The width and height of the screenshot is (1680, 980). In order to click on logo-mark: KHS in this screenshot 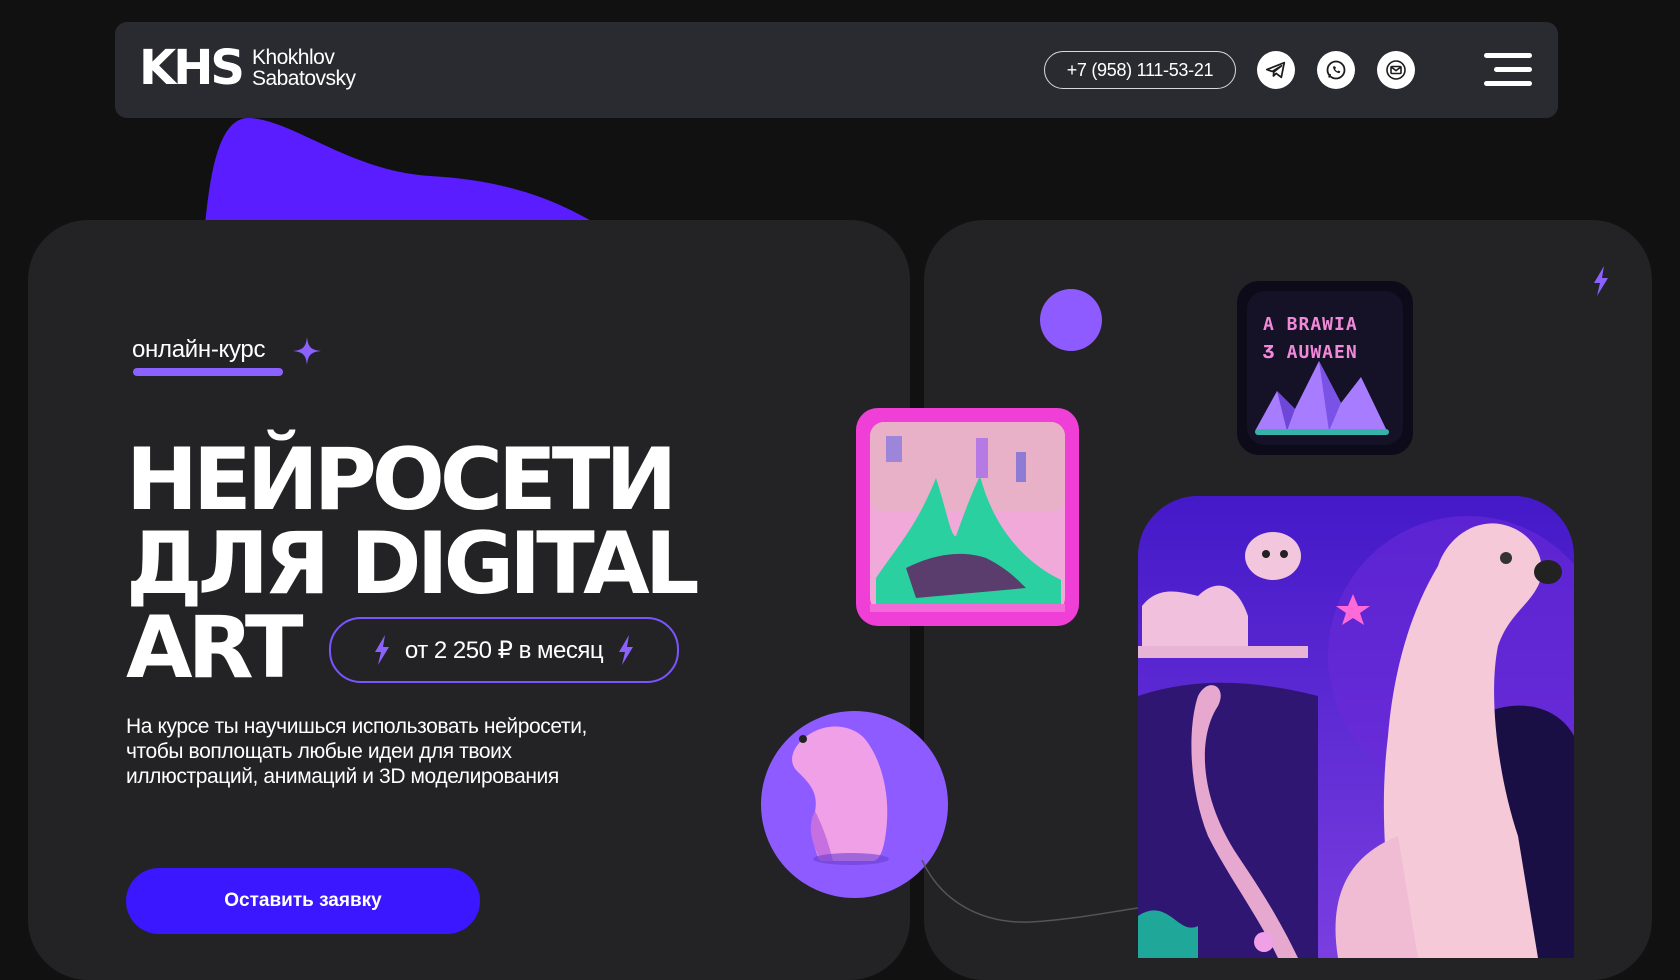, I will do `click(192, 68)`.